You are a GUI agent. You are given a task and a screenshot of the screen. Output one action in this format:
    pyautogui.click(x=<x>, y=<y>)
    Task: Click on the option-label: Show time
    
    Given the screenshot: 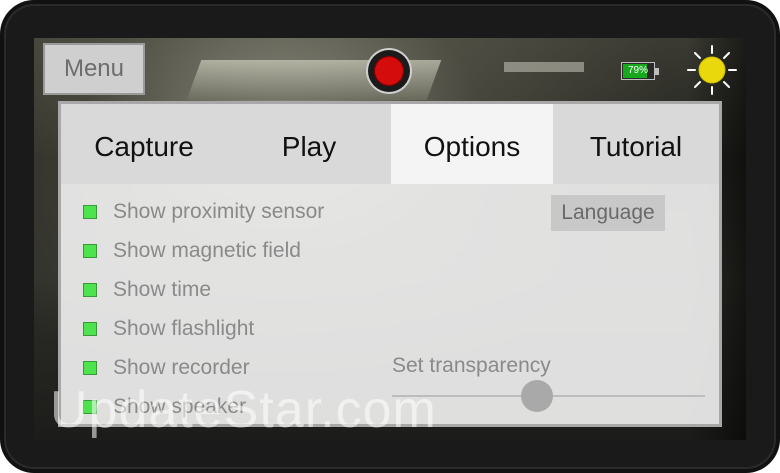 What is the action you would take?
    pyautogui.click(x=162, y=289)
    